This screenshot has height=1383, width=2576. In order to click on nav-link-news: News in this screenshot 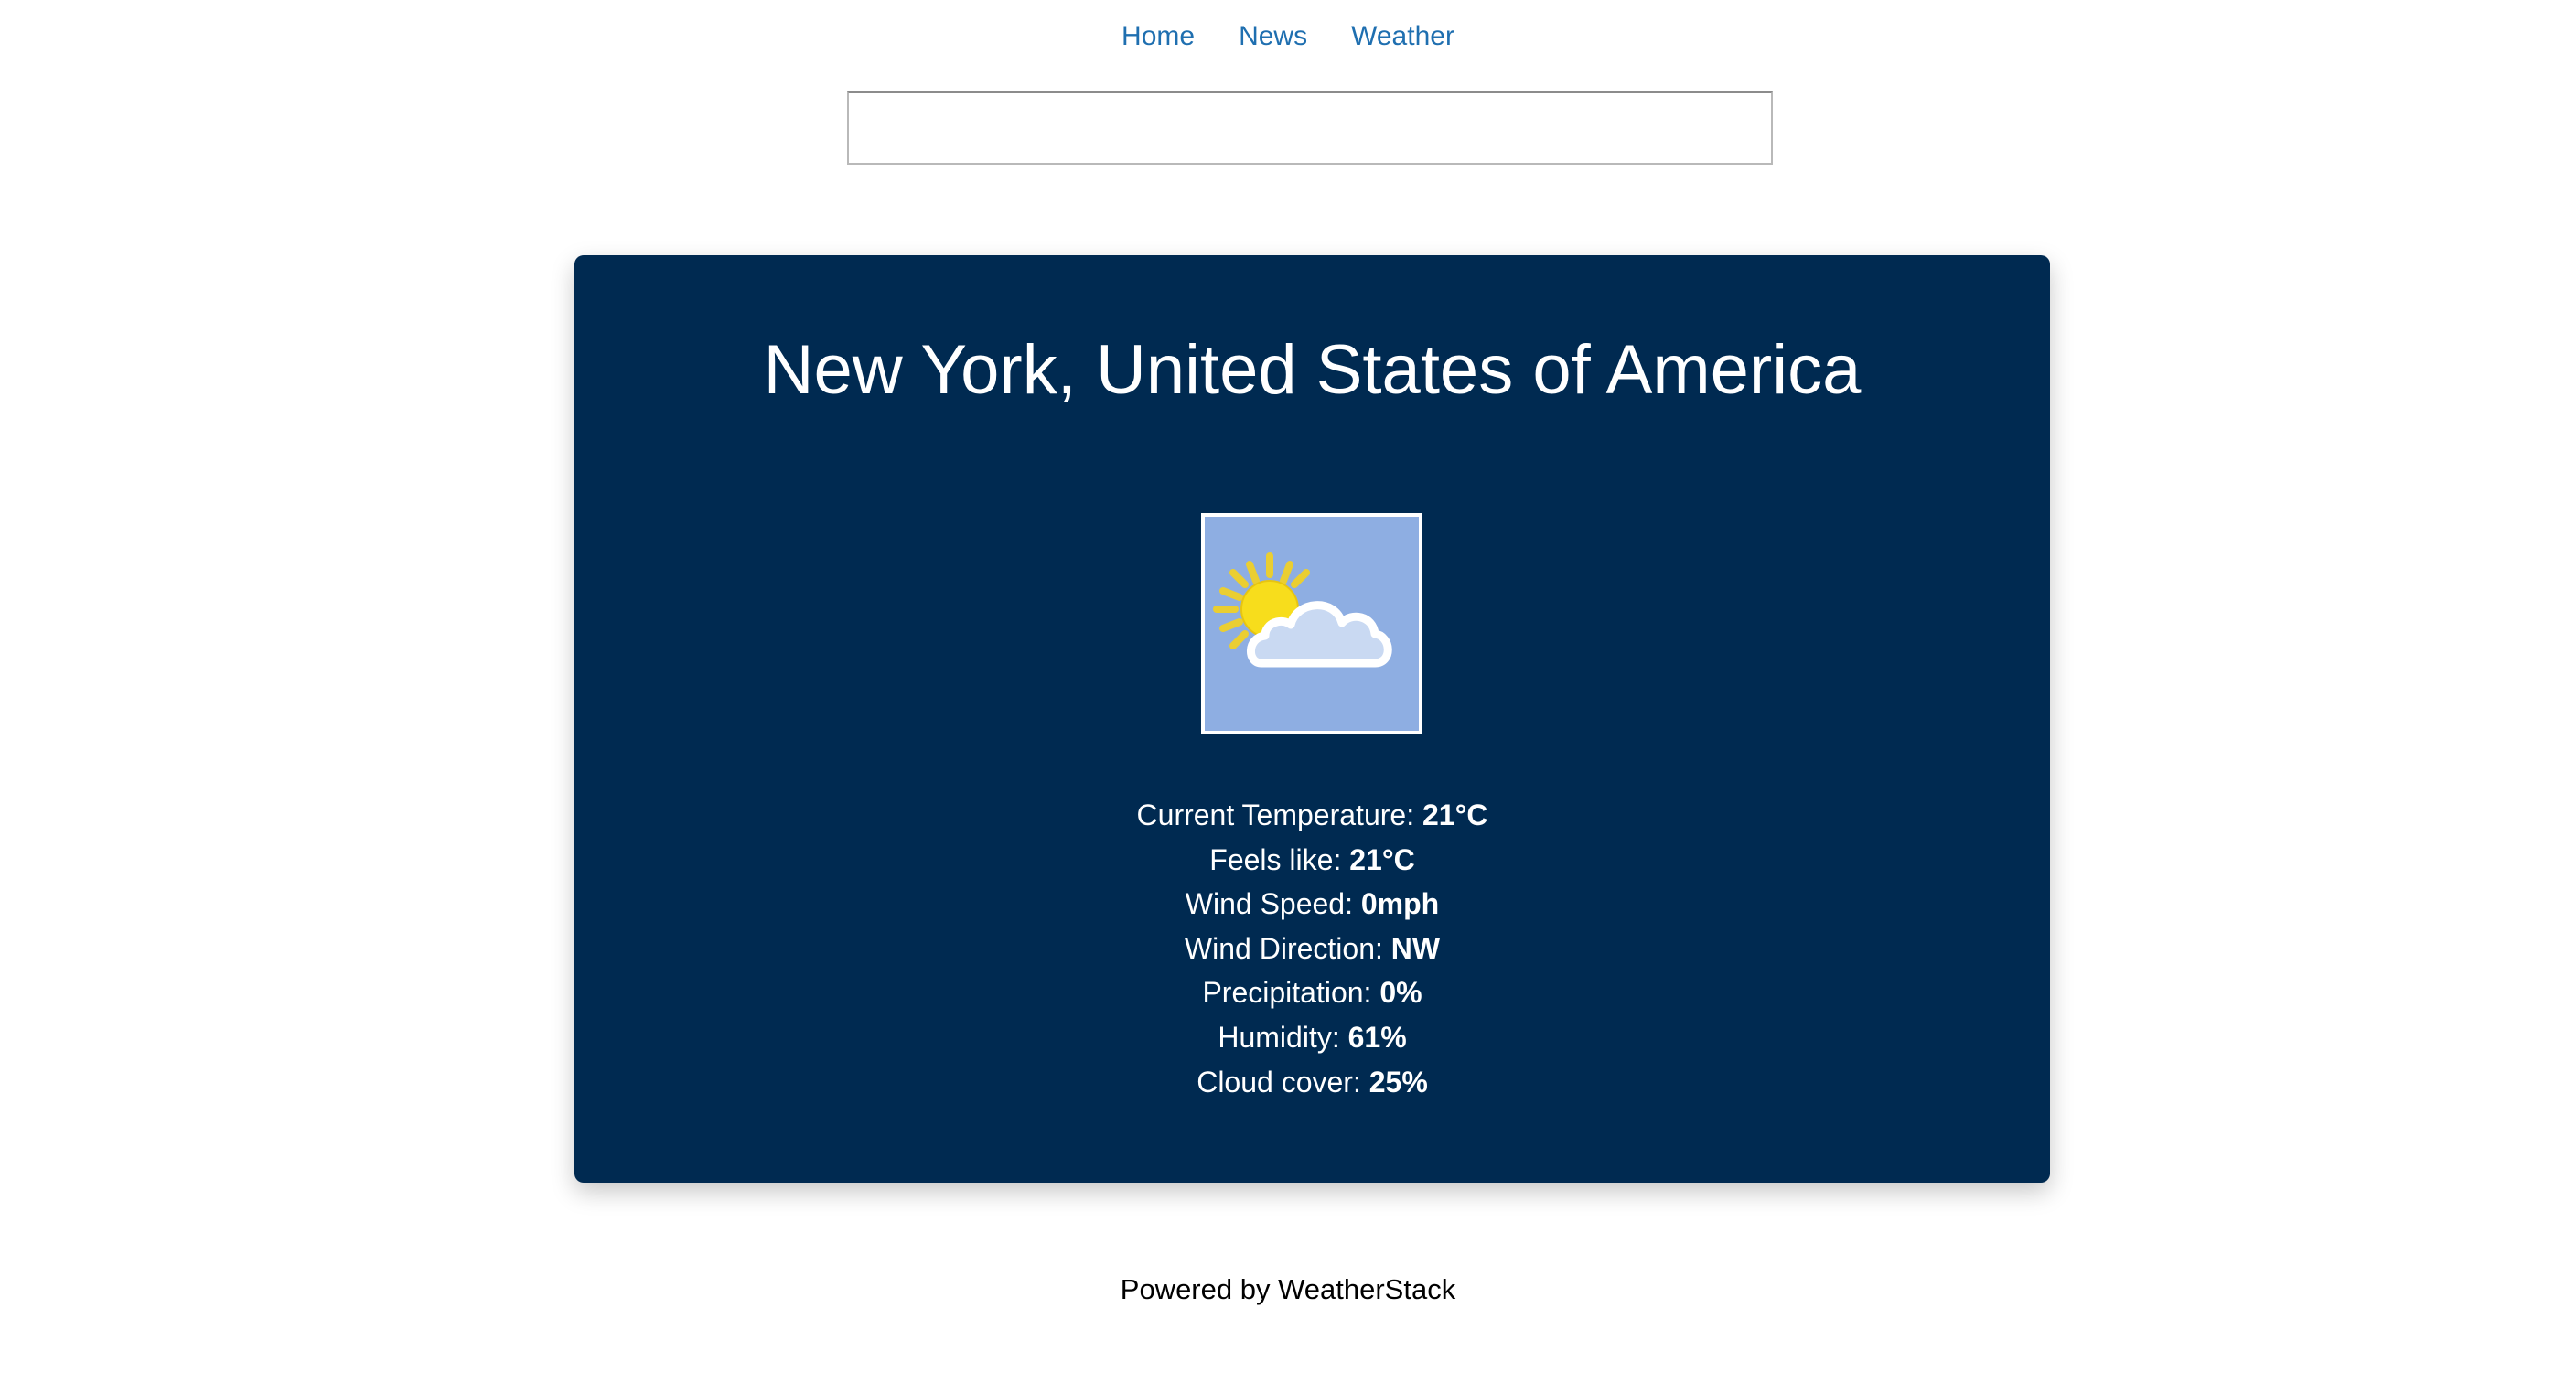, I will do `click(1273, 36)`.